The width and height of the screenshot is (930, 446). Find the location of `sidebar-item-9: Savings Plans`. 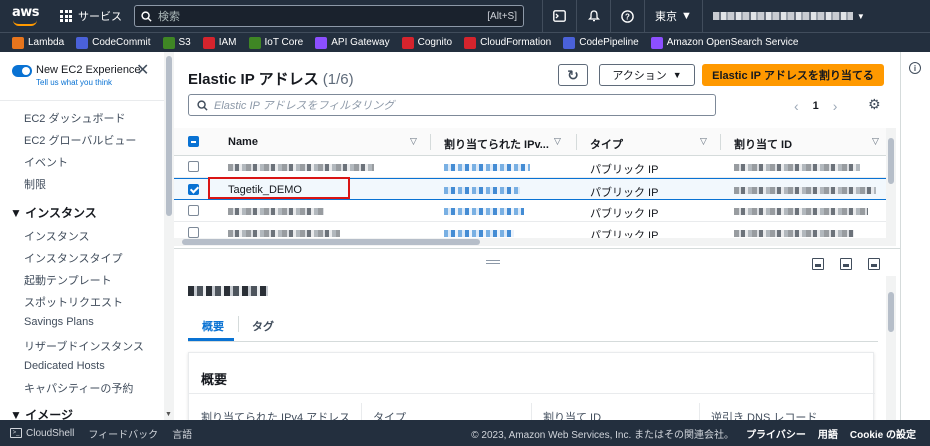

sidebar-item-9: Savings Plans is located at coordinates (59, 322).